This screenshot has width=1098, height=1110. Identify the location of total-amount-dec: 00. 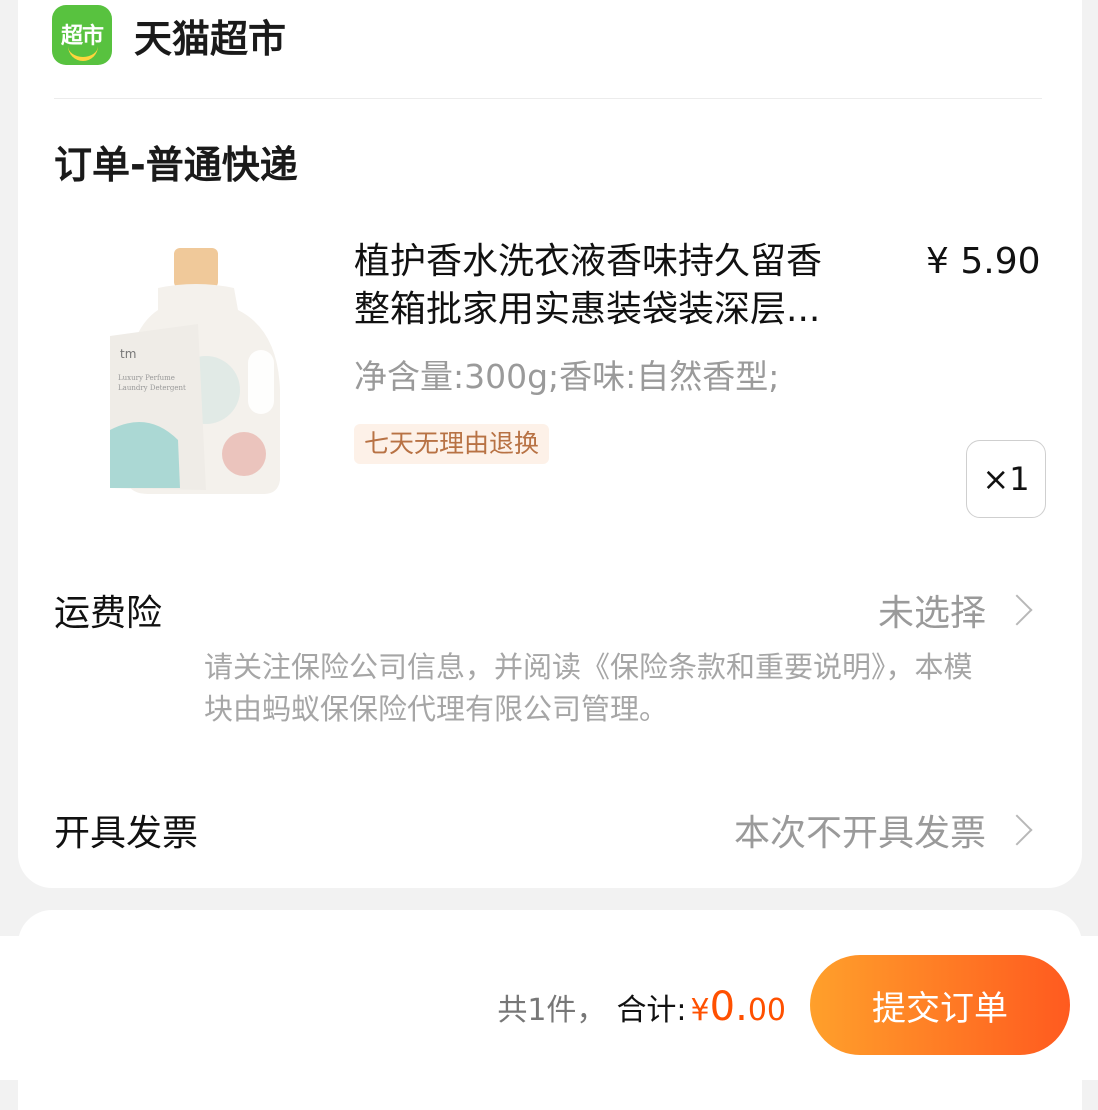
(766, 1010).